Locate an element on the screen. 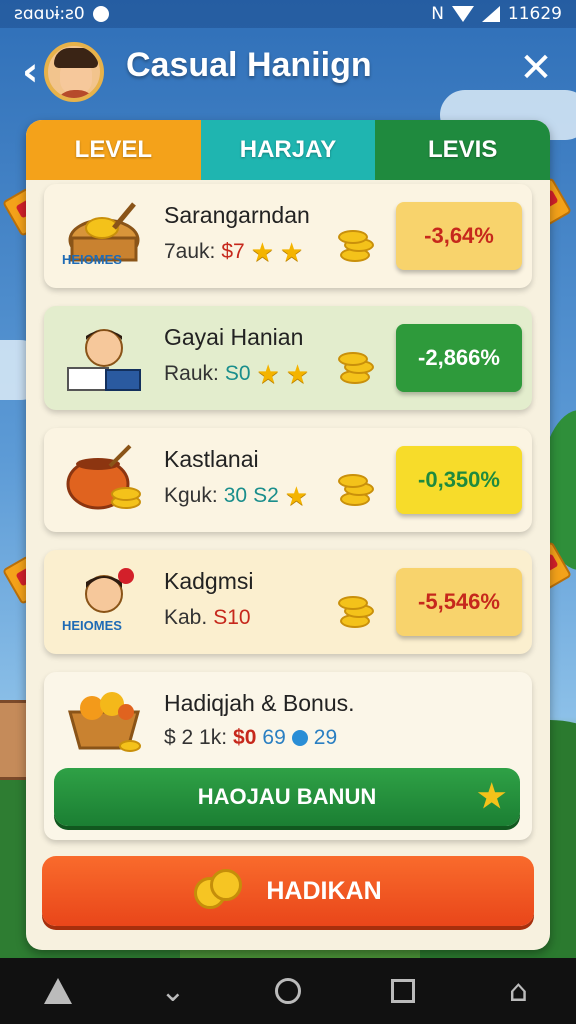  list-item: HEIOMES Kadgmsi Kab. S10 -5,546% is located at coordinates (288, 602).